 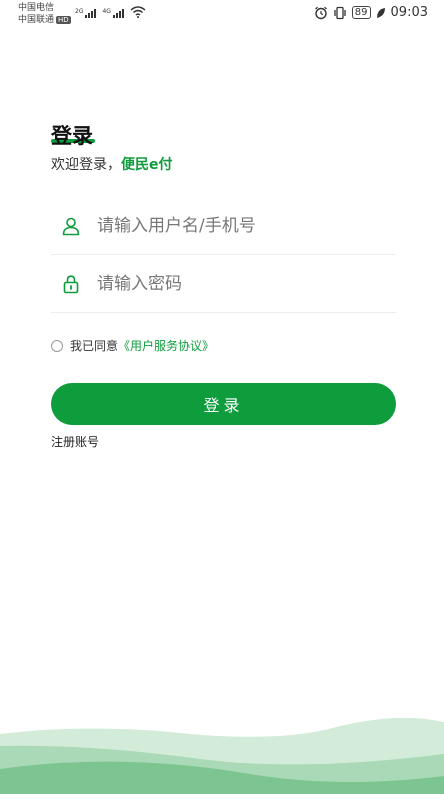 I want to click on decorative-waves, so click(x=222, y=755).